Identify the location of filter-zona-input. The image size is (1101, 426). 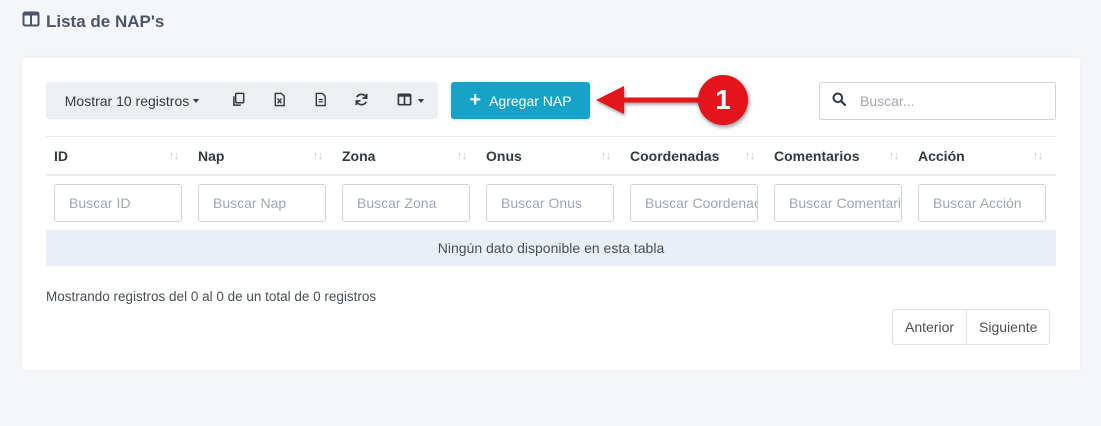
(406, 203).